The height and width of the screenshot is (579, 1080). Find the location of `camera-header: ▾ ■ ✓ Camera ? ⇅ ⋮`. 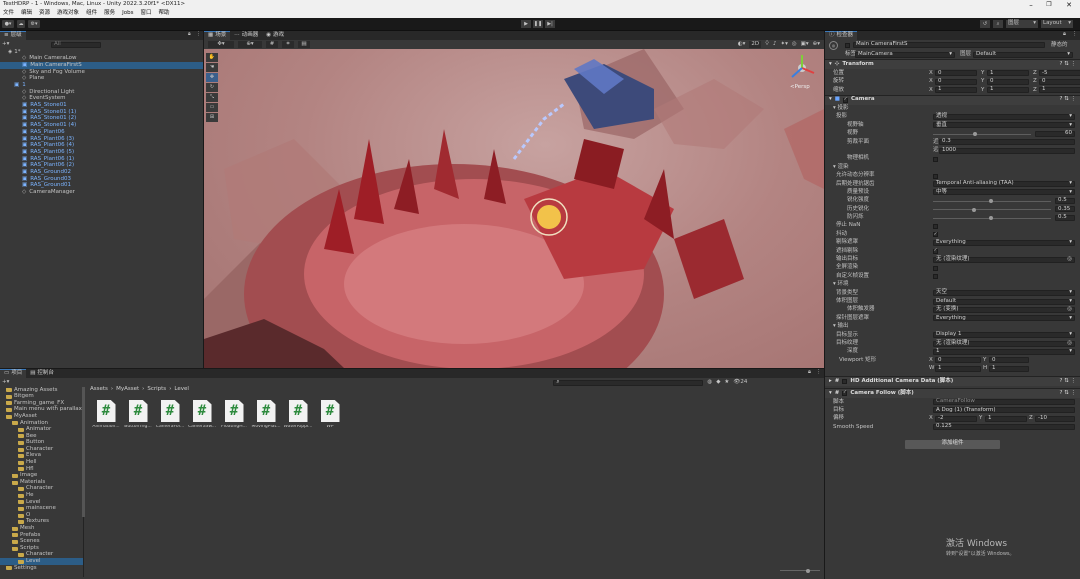

camera-header: ▾ ■ ✓ Camera ? ⇅ ⋮ is located at coordinates (952, 99).